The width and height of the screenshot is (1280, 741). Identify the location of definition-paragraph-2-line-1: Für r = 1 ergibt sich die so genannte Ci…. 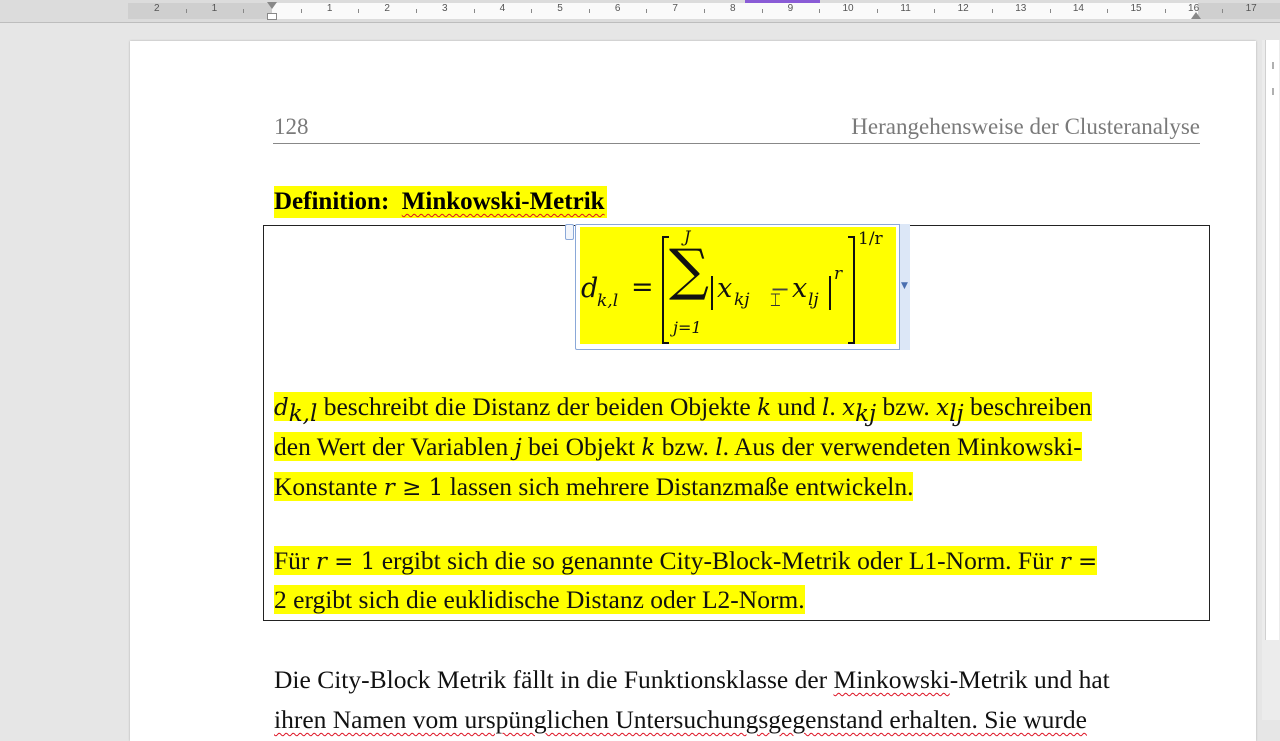
(686, 561).